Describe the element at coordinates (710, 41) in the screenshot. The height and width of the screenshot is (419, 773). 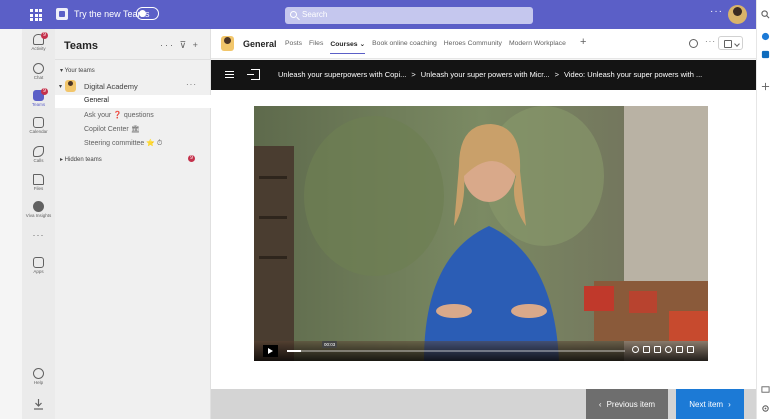
I see `header-more-button: ···` at that location.